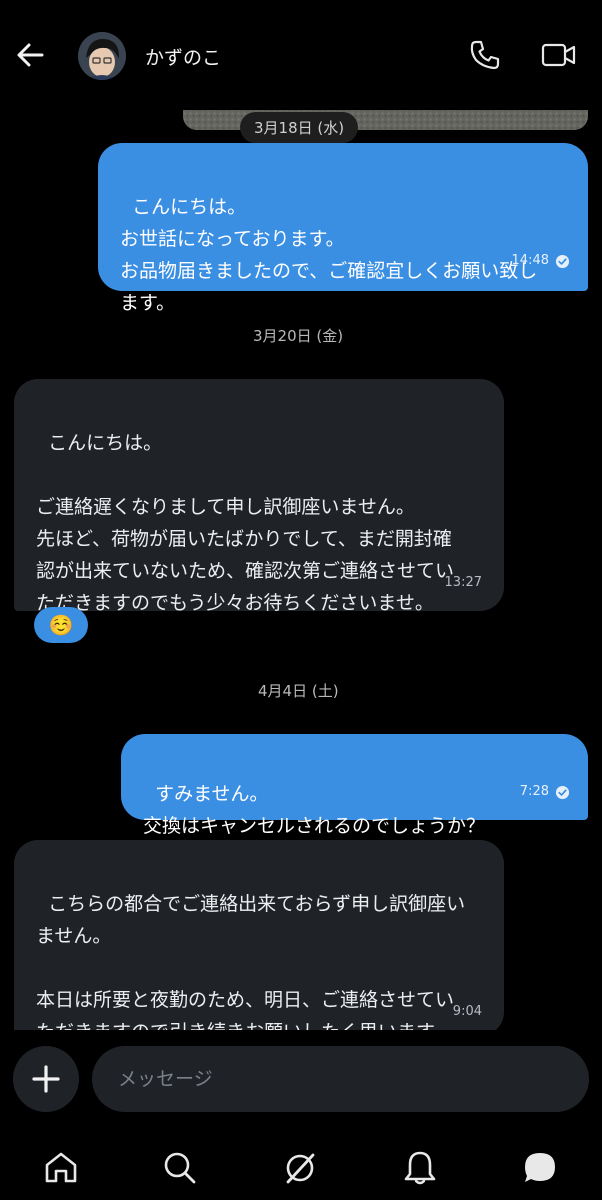 The width and height of the screenshot is (602, 1200). I want to click on message-meta: 14:48, so click(541, 261).